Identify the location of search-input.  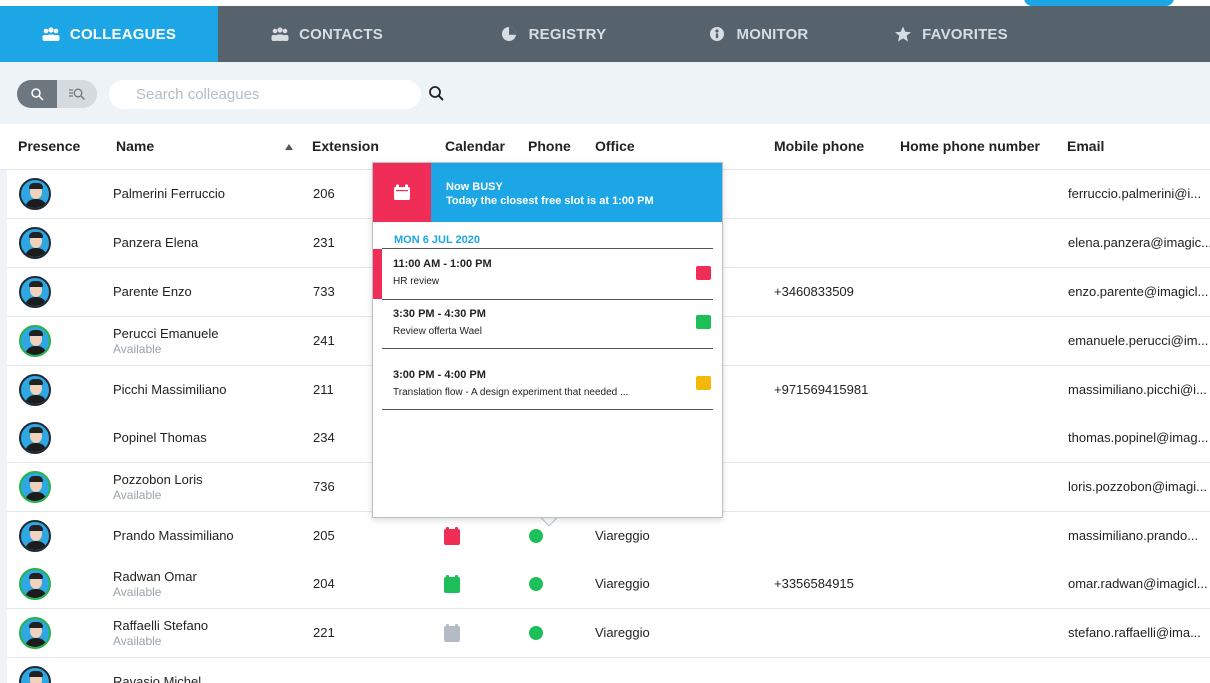
(265, 94).